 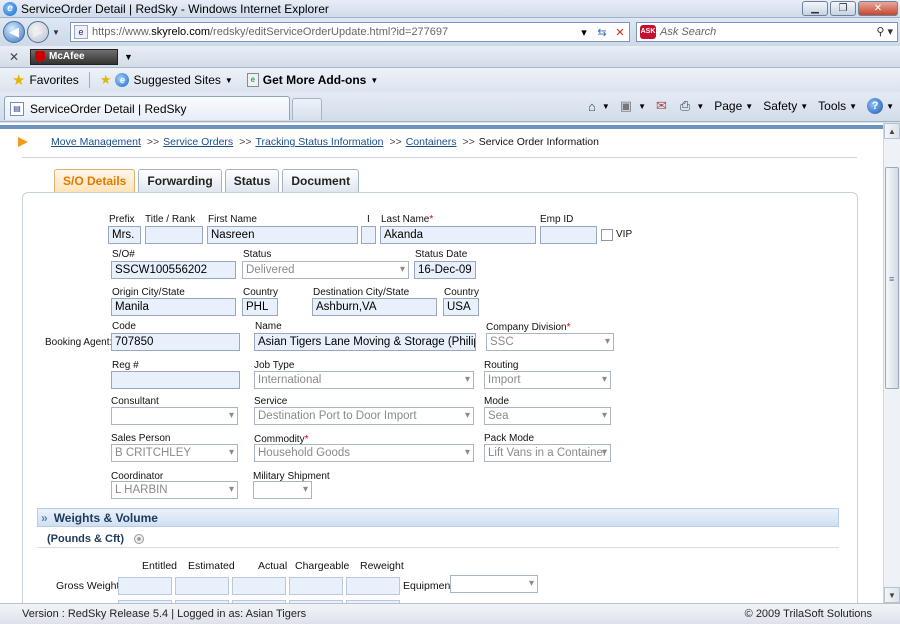 I want to click on job-type-select: International, so click(x=364, y=380).